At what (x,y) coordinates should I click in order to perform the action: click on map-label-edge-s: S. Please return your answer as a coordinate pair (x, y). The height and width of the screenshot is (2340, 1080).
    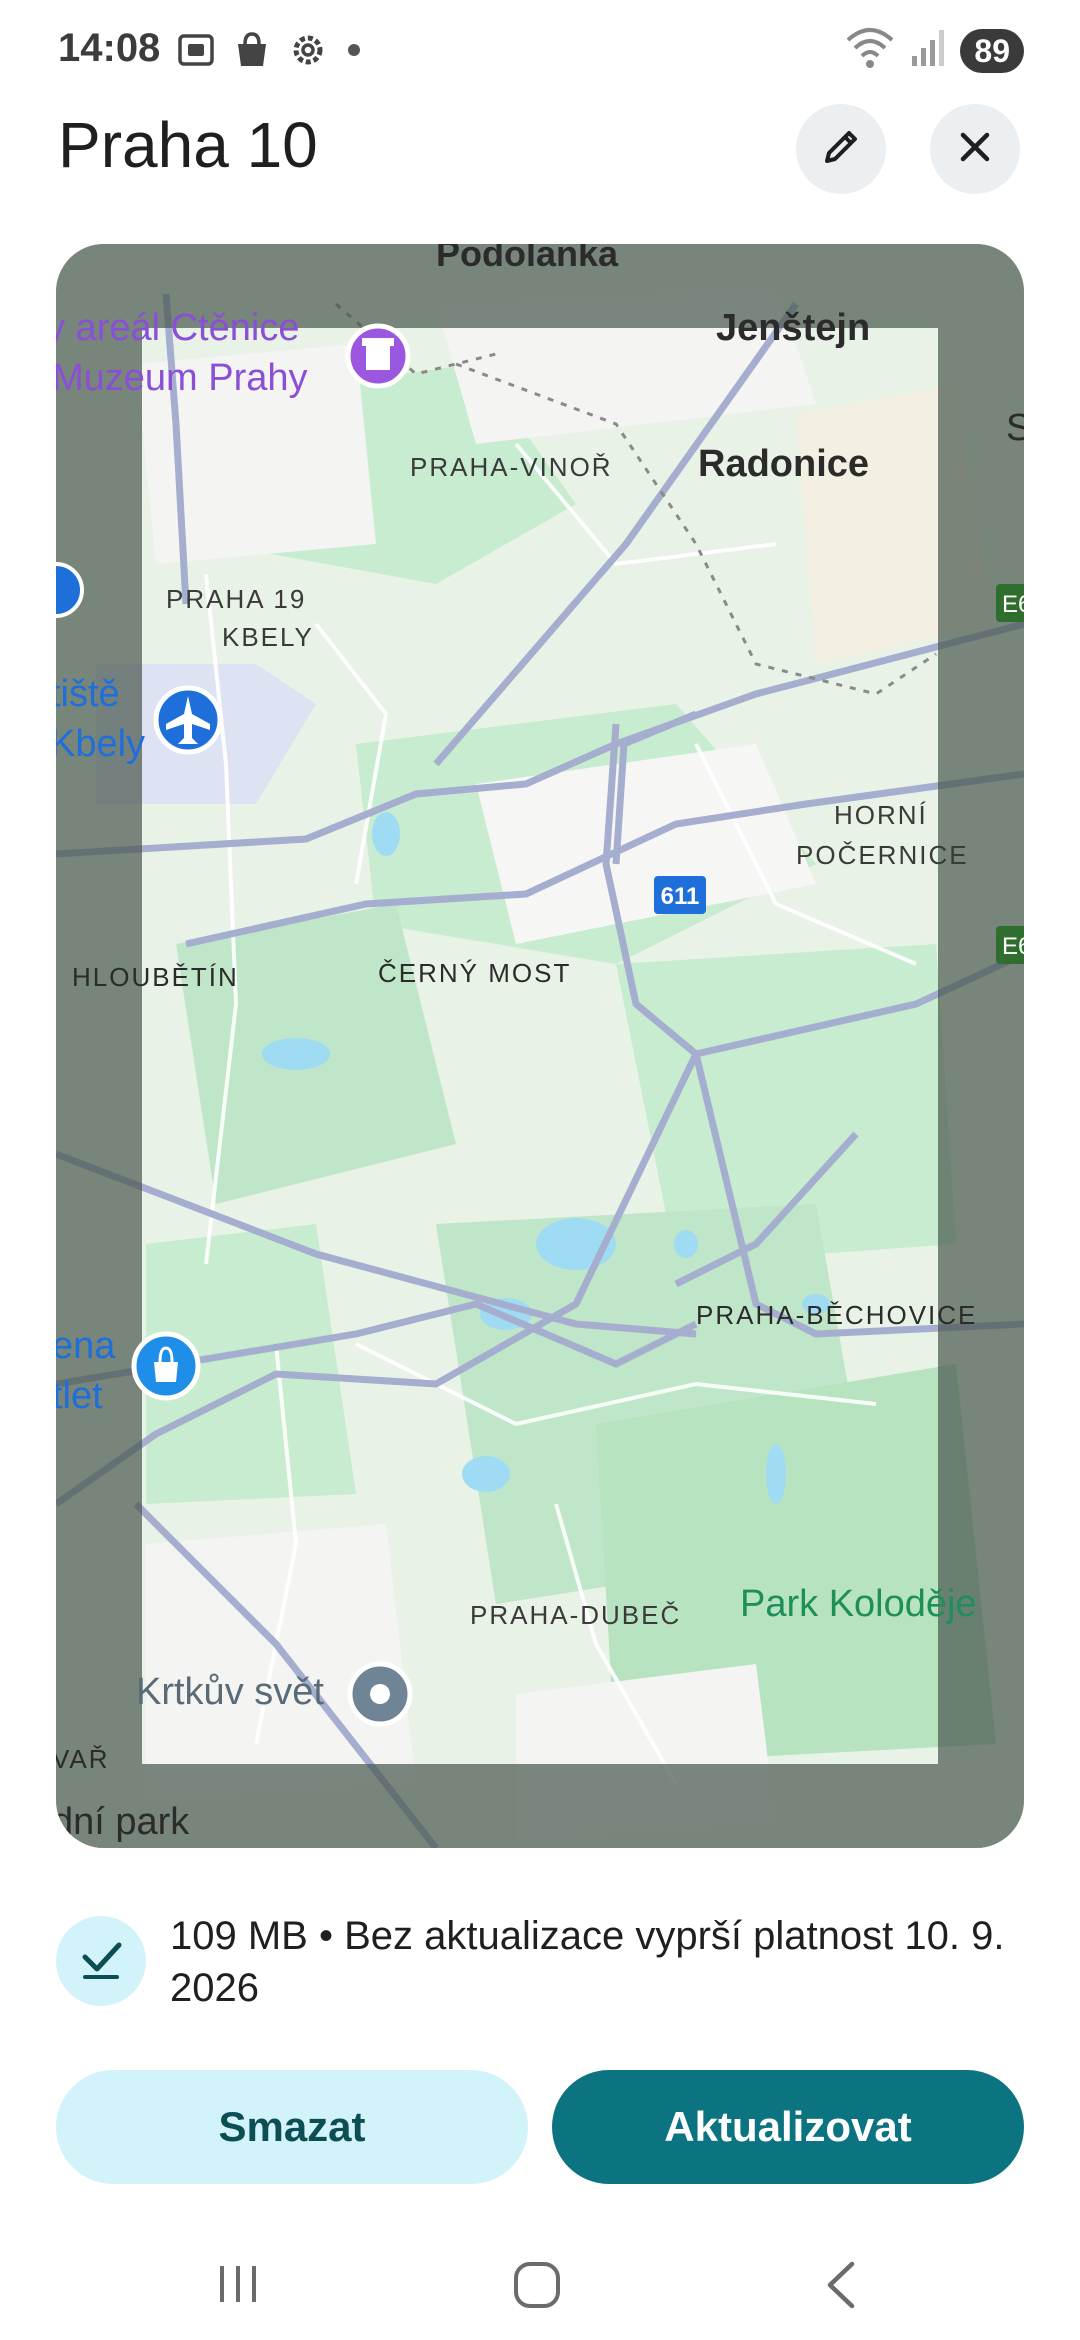
    Looking at the image, I should click on (1015, 428).